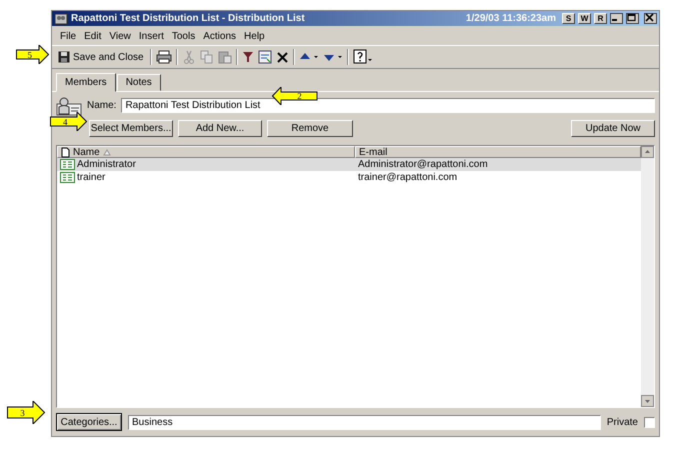 Image resolution: width=688 pixels, height=453 pixels. What do you see at coordinates (254, 36) in the screenshot?
I see `menu-item: Help` at bounding box center [254, 36].